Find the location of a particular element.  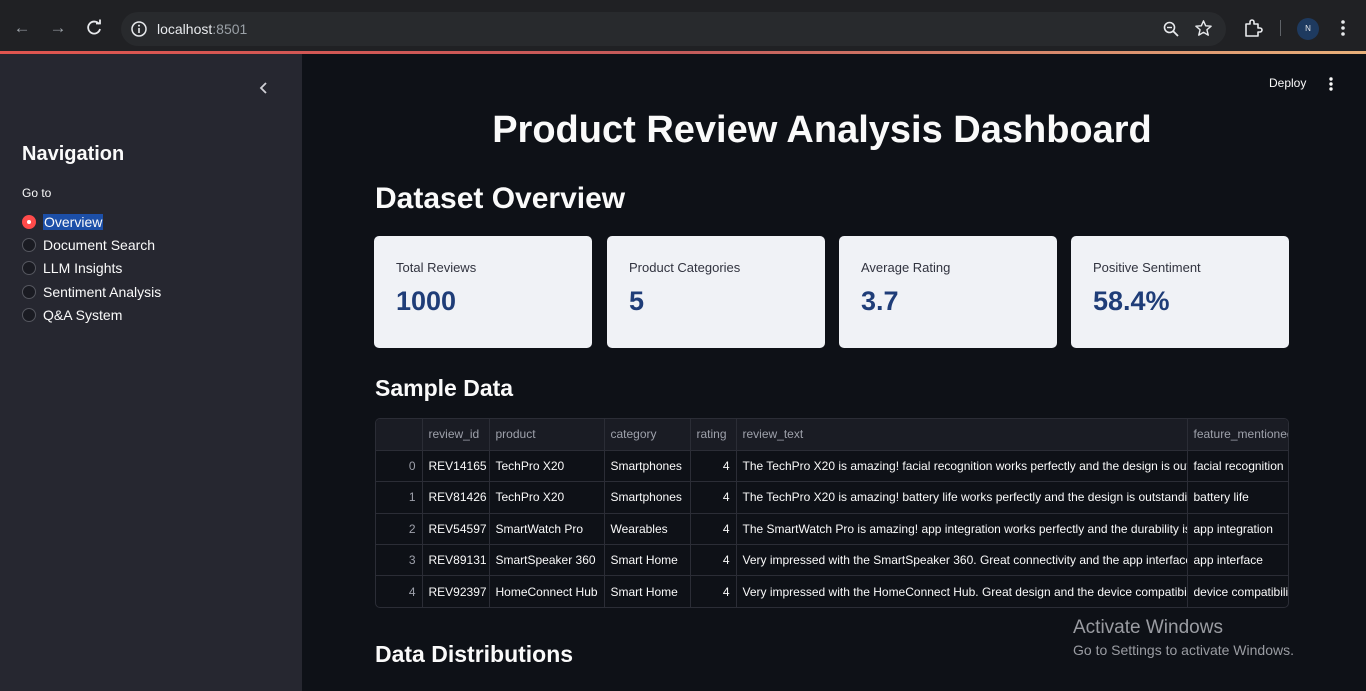

metric-card-total-reviews: Total Reviews 1000 is located at coordinates (483, 292).